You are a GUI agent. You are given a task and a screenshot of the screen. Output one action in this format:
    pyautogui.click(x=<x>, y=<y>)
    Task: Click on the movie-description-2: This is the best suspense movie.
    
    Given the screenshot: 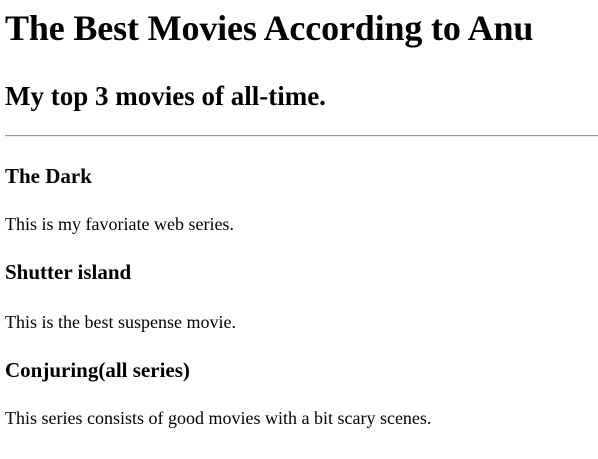 What is the action you would take?
    pyautogui.click(x=120, y=322)
    